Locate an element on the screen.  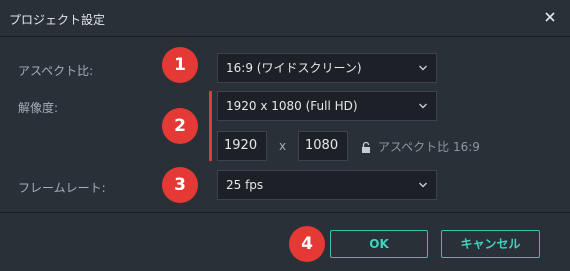
step-badge-1: 1 is located at coordinates (180, 65).